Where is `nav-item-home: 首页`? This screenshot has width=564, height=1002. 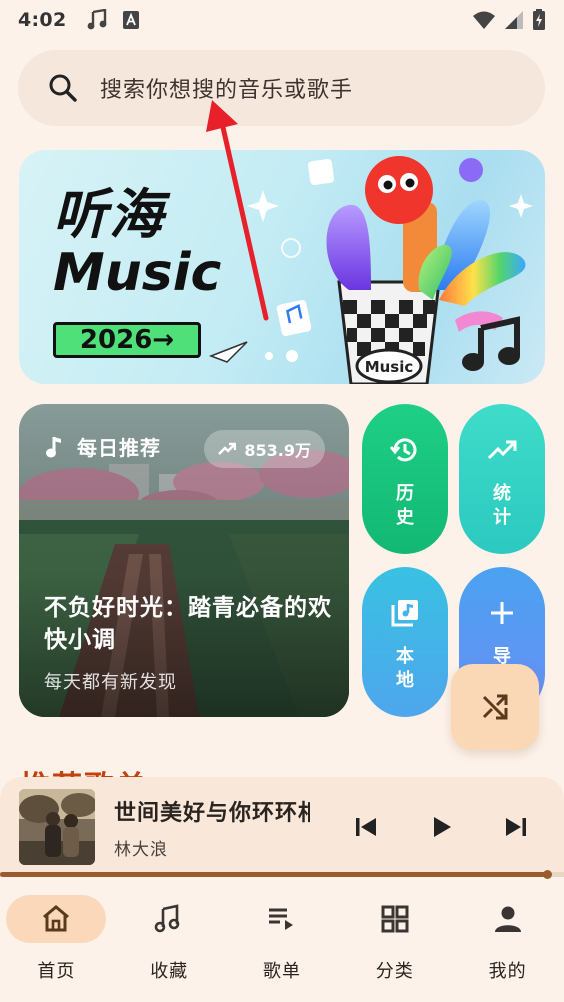
nav-item-home: 首页 is located at coordinates (56, 941).